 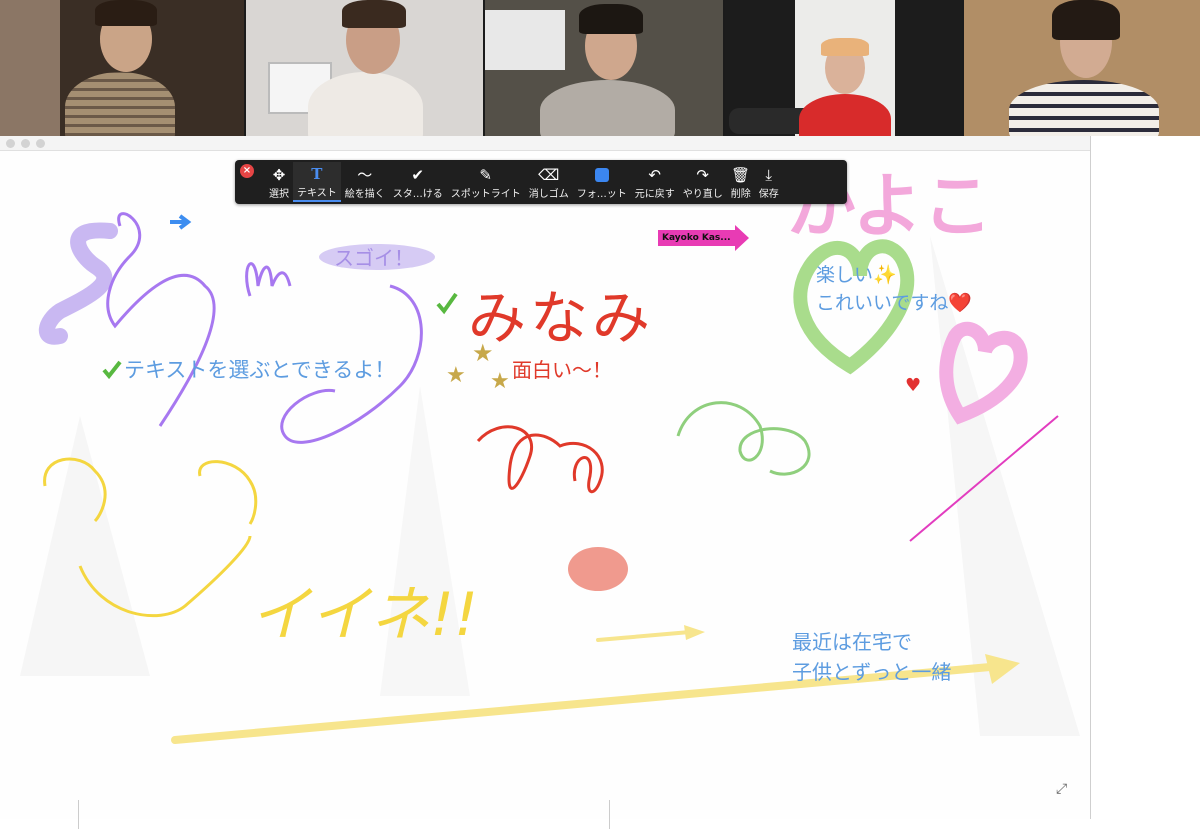 I want to click on annotation-kodomo: 子供とずっと一緒, so click(x=872, y=672).